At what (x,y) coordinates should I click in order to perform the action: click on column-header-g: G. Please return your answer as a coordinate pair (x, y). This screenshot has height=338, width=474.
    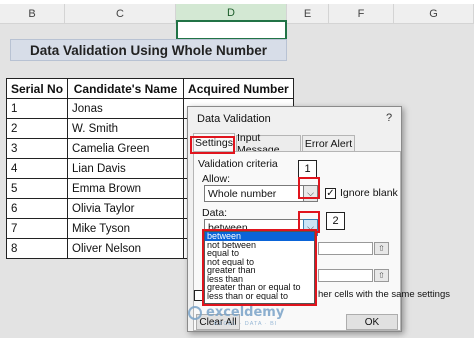
    Looking at the image, I should click on (434, 14).